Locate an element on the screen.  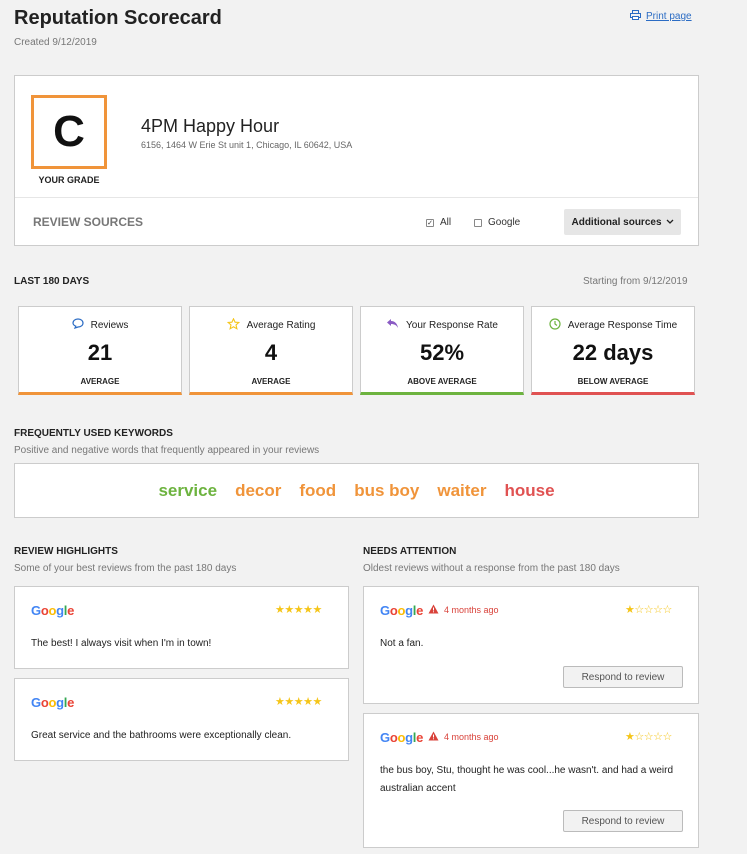
period-label: LAST 180 DAYS is located at coordinates (52, 281).